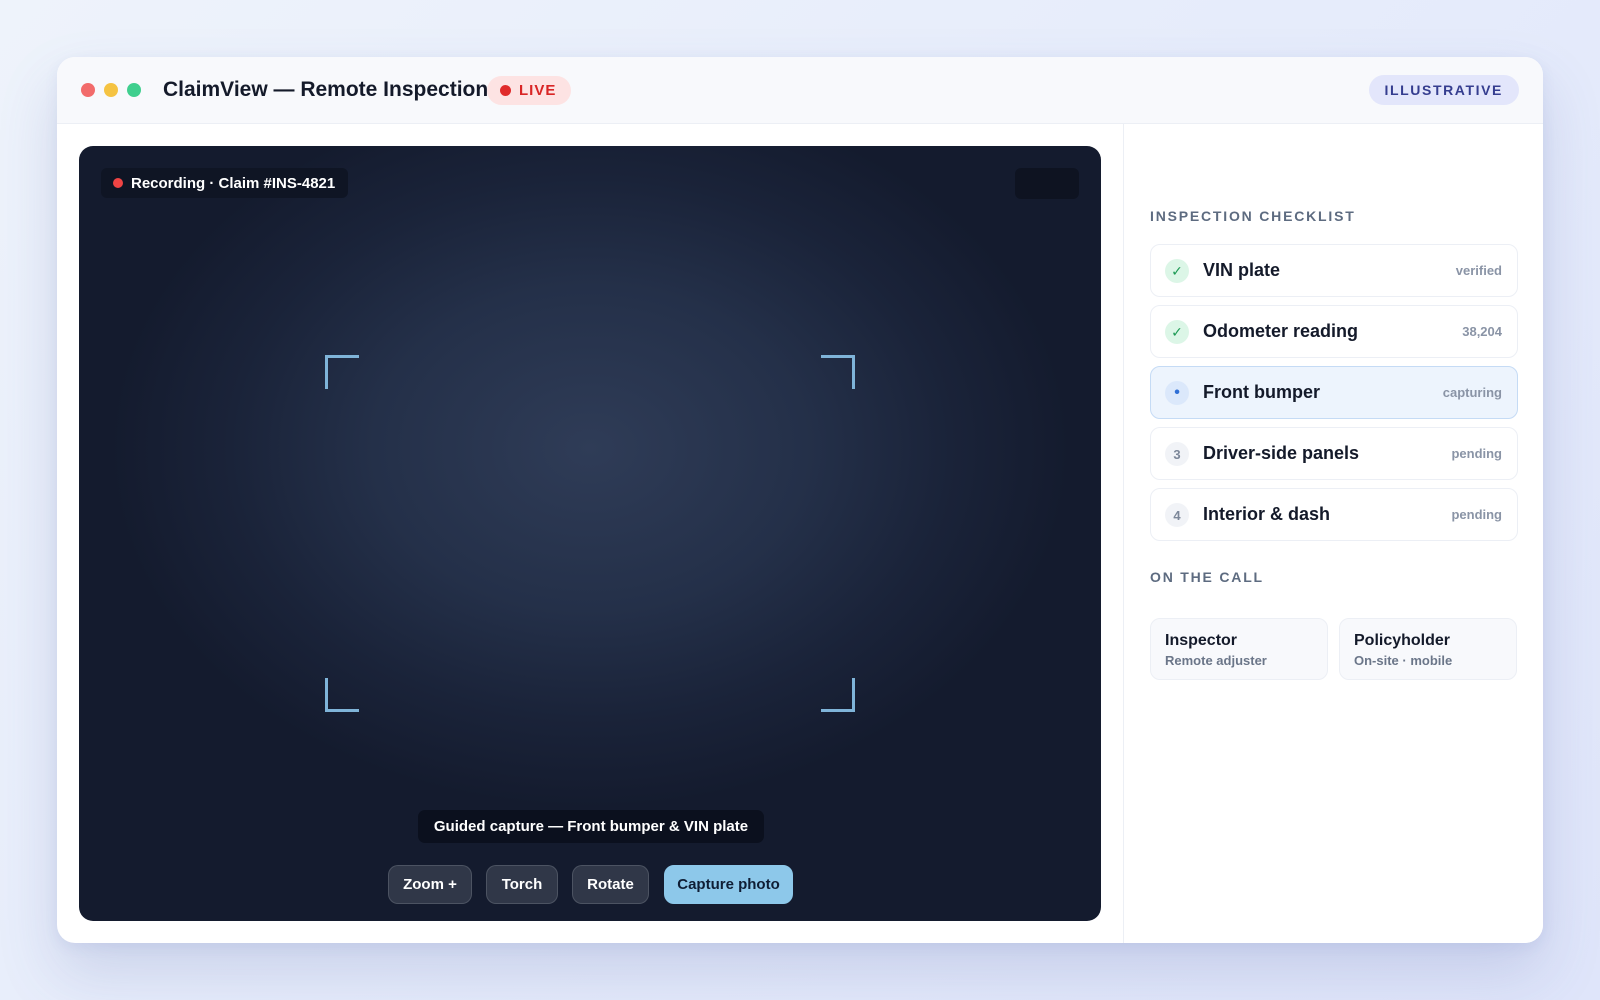 Image resolution: width=1600 pixels, height=1000 pixels. Describe the element at coordinates (1403, 660) in the screenshot. I see `participant-role: On-site · mobile` at that location.